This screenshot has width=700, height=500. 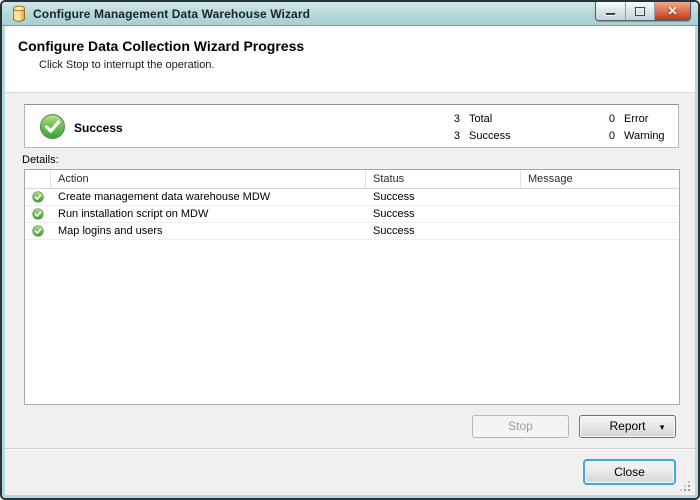 What do you see at coordinates (98, 128) in the screenshot?
I see `status-label: Success` at bounding box center [98, 128].